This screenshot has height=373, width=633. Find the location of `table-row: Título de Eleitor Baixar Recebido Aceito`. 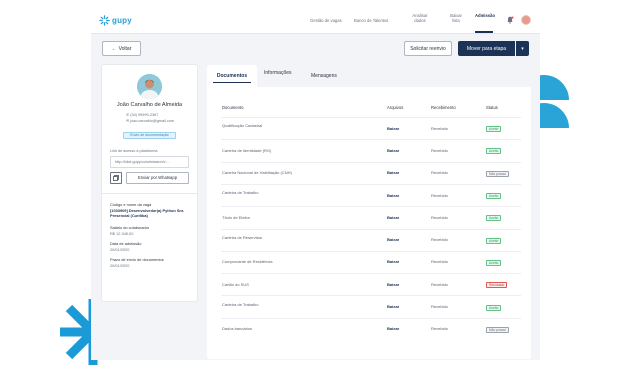

table-row: Título de Eleitor Baixar Recebido Aceito is located at coordinates (371, 217).